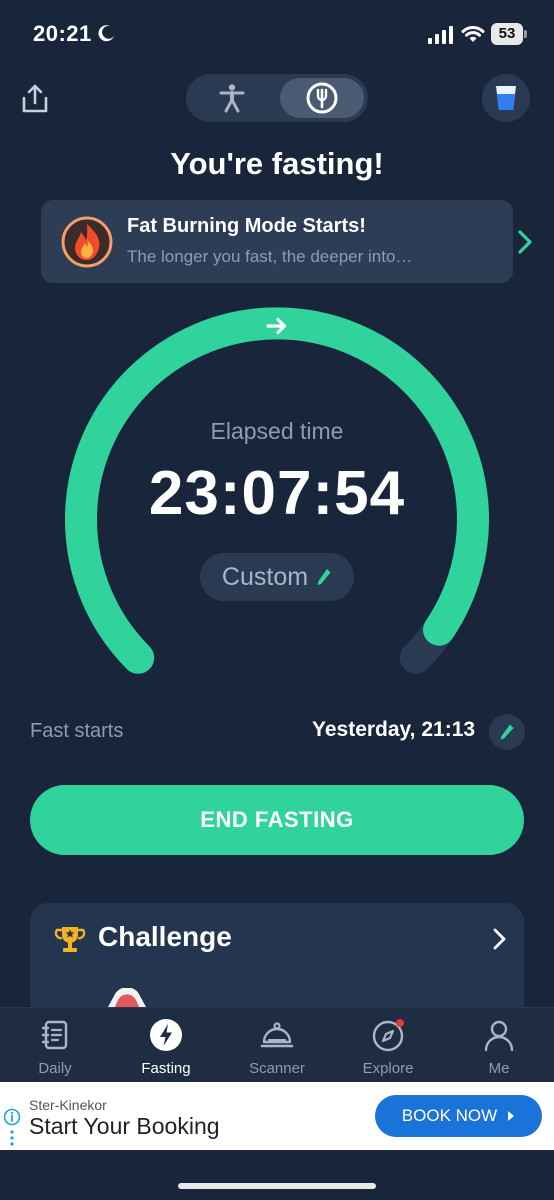 The height and width of the screenshot is (1200, 554). I want to click on end-fasting-button: END FASTING, so click(277, 820).